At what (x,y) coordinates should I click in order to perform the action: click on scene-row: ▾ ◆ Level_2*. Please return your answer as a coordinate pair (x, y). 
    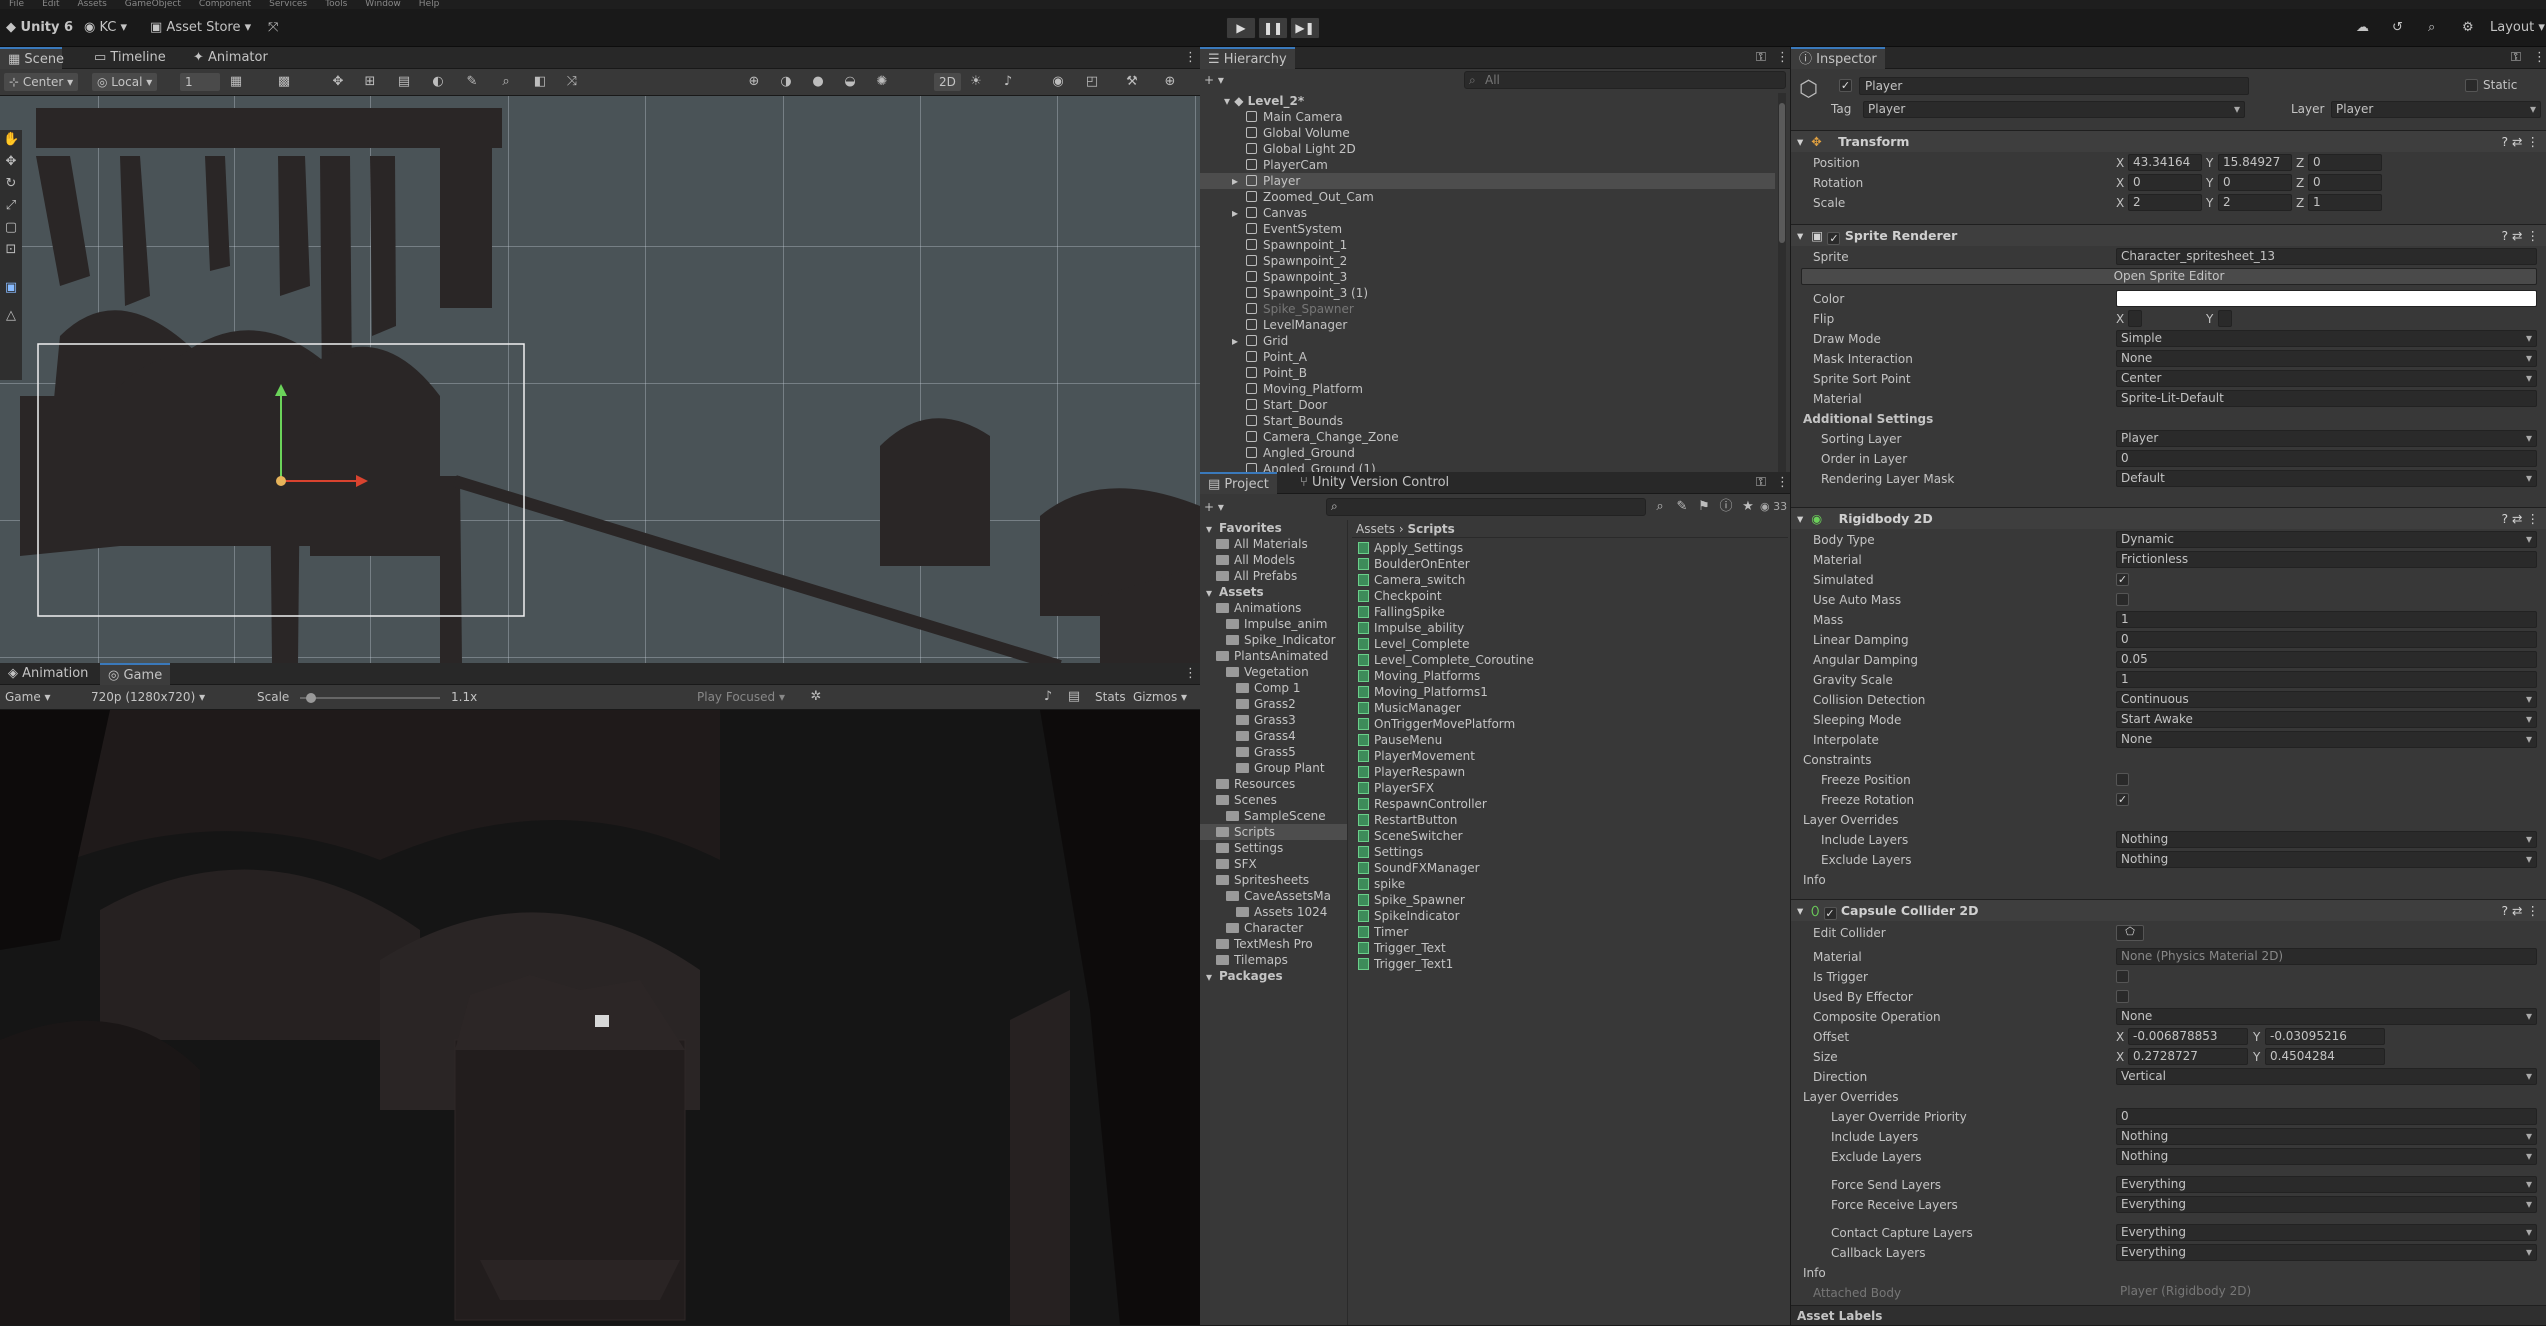
    Looking at the image, I should click on (1487, 101).